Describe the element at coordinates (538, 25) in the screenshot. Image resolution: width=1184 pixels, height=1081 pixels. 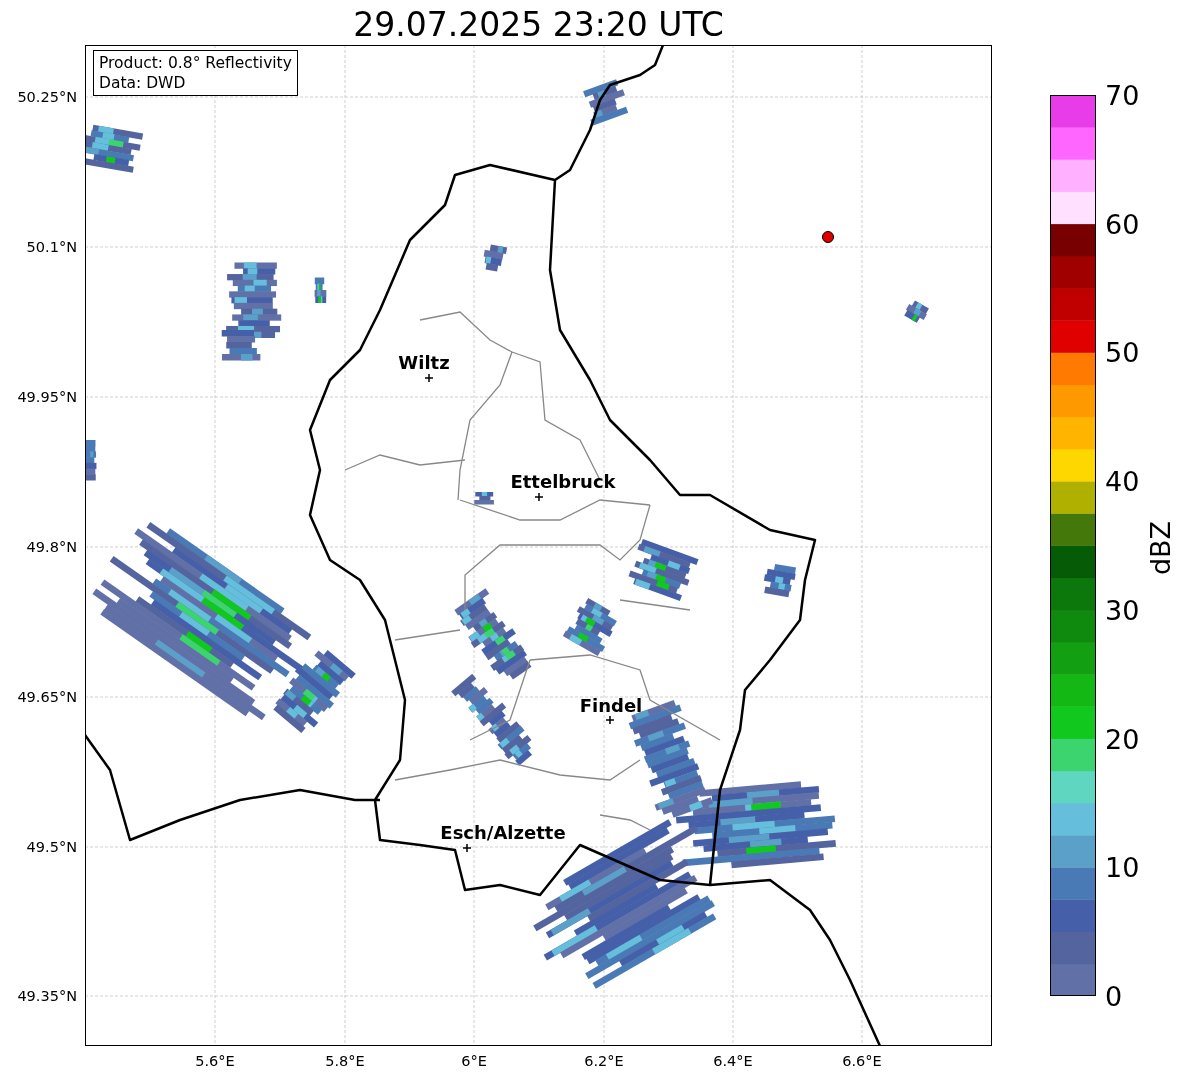
I see `chart-title: 29.07.2025 23:20 UTC` at that location.